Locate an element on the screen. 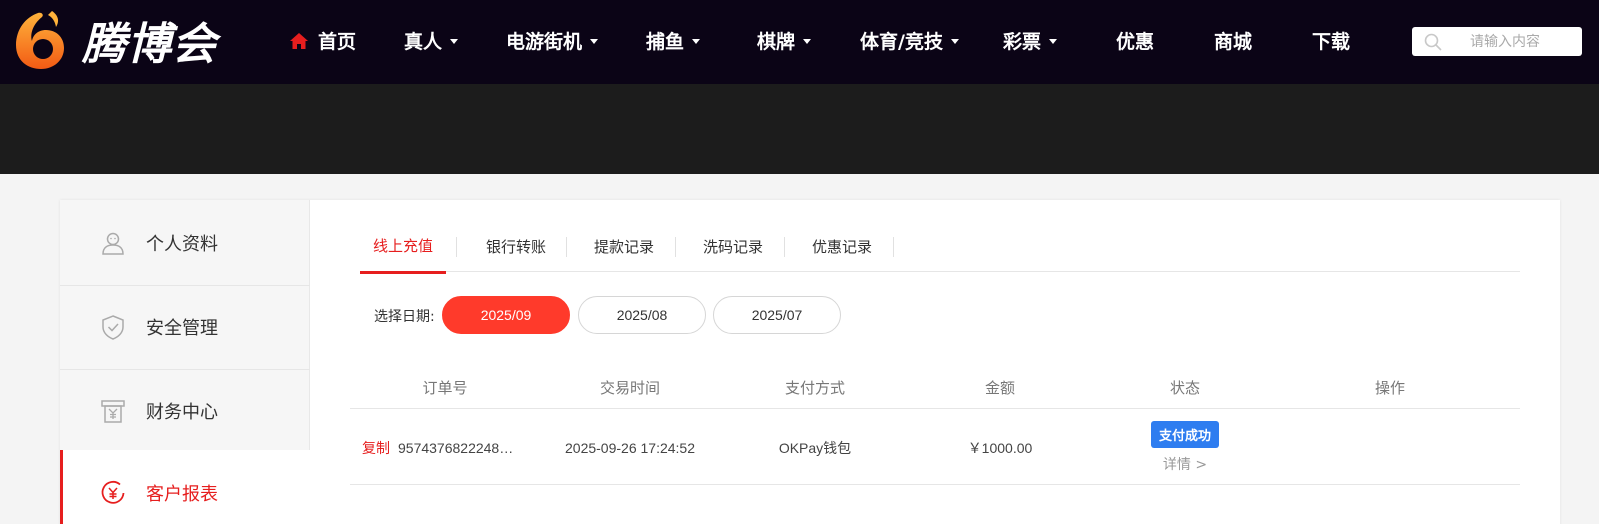 This screenshot has height=524, width=1599. column-header: 支付方式 is located at coordinates (814, 387).